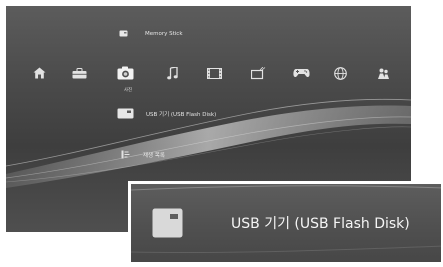 The height and width of the screenshot is (267, 443). I want to click on category-home, so click(39, 73).